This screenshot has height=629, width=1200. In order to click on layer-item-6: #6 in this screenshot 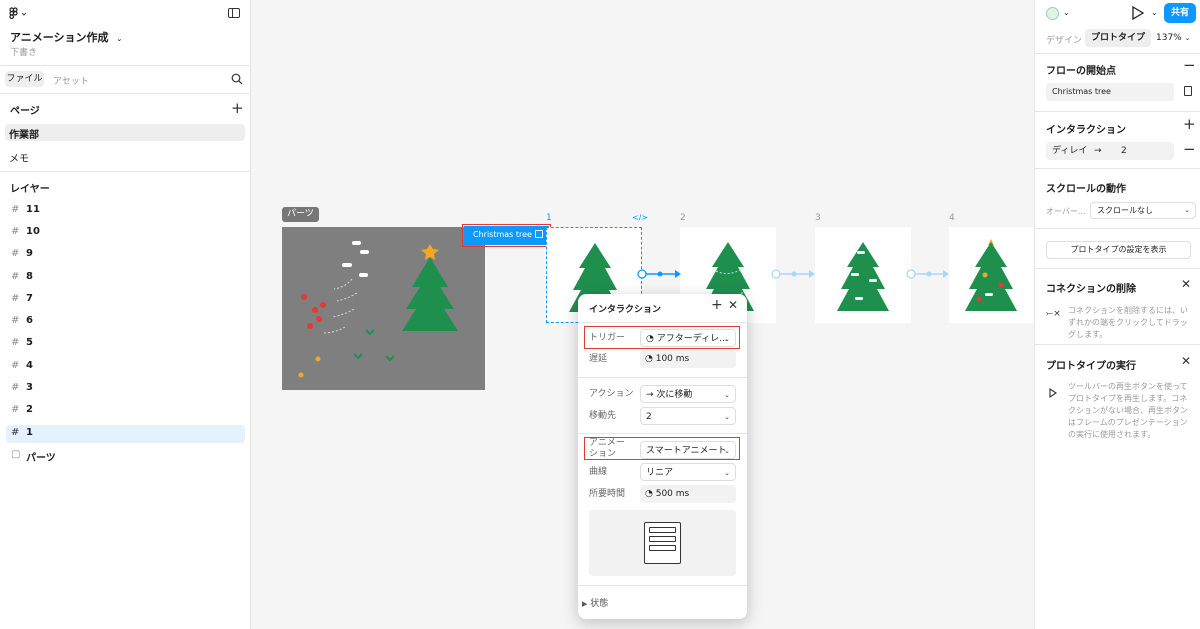, I will do `click(125, 322)`.